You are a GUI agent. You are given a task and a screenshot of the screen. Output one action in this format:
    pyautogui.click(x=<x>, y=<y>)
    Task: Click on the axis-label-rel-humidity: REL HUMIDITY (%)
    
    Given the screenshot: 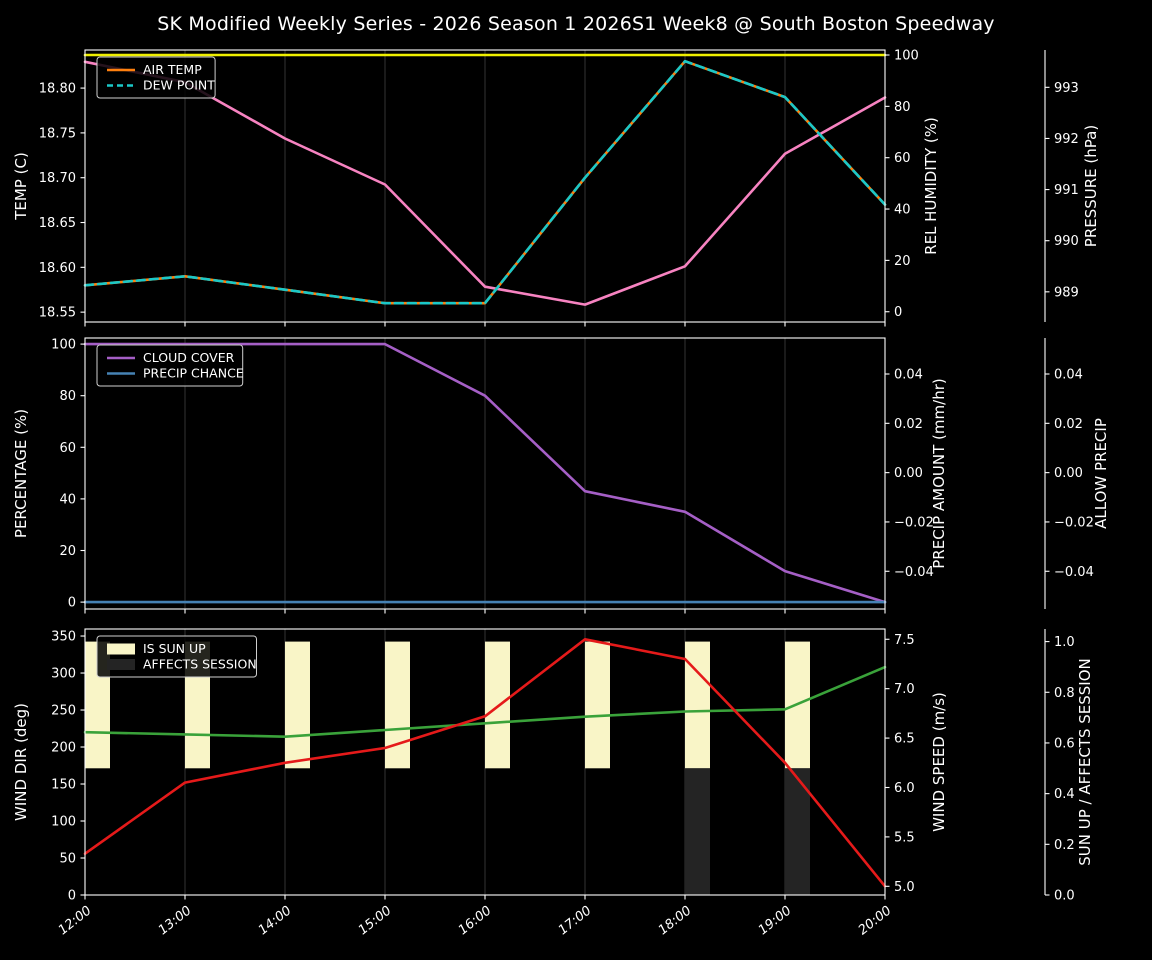 What is the action you would take?
    pyautogui.click(x=931, y=186)
    